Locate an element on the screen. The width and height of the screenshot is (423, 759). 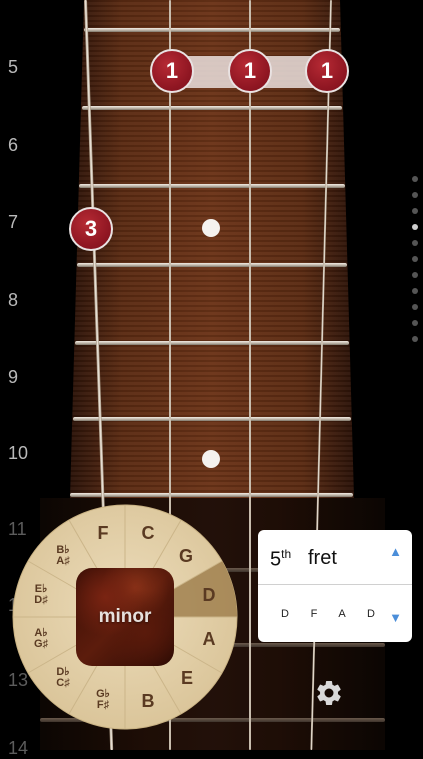
fret-position-number: 5 is located at coordinates (276, 559).